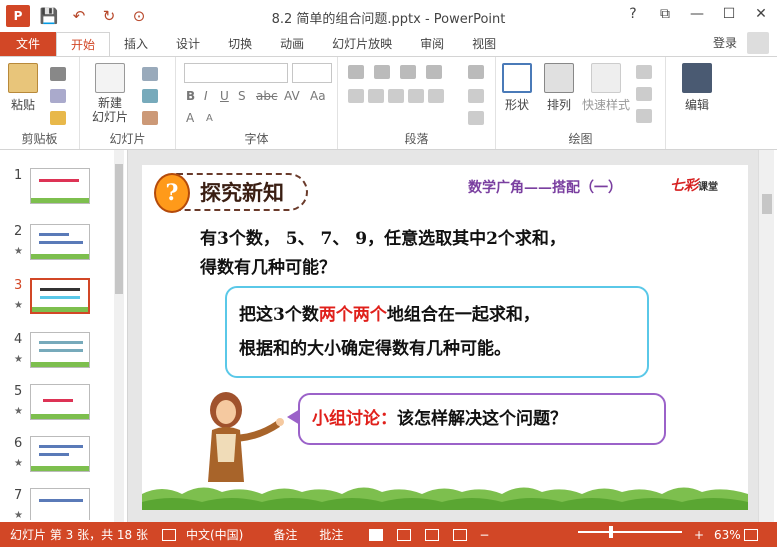  Describe the element at coordinates (356, 96) in the screenshot. I see `align-left-icon` at that location.